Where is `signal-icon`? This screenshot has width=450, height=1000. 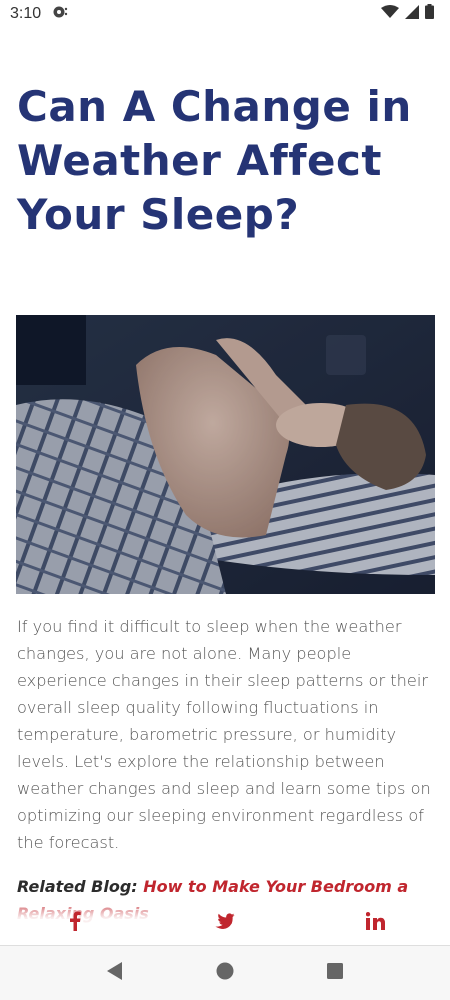 signal-icon is located at coordinates (412, 14).